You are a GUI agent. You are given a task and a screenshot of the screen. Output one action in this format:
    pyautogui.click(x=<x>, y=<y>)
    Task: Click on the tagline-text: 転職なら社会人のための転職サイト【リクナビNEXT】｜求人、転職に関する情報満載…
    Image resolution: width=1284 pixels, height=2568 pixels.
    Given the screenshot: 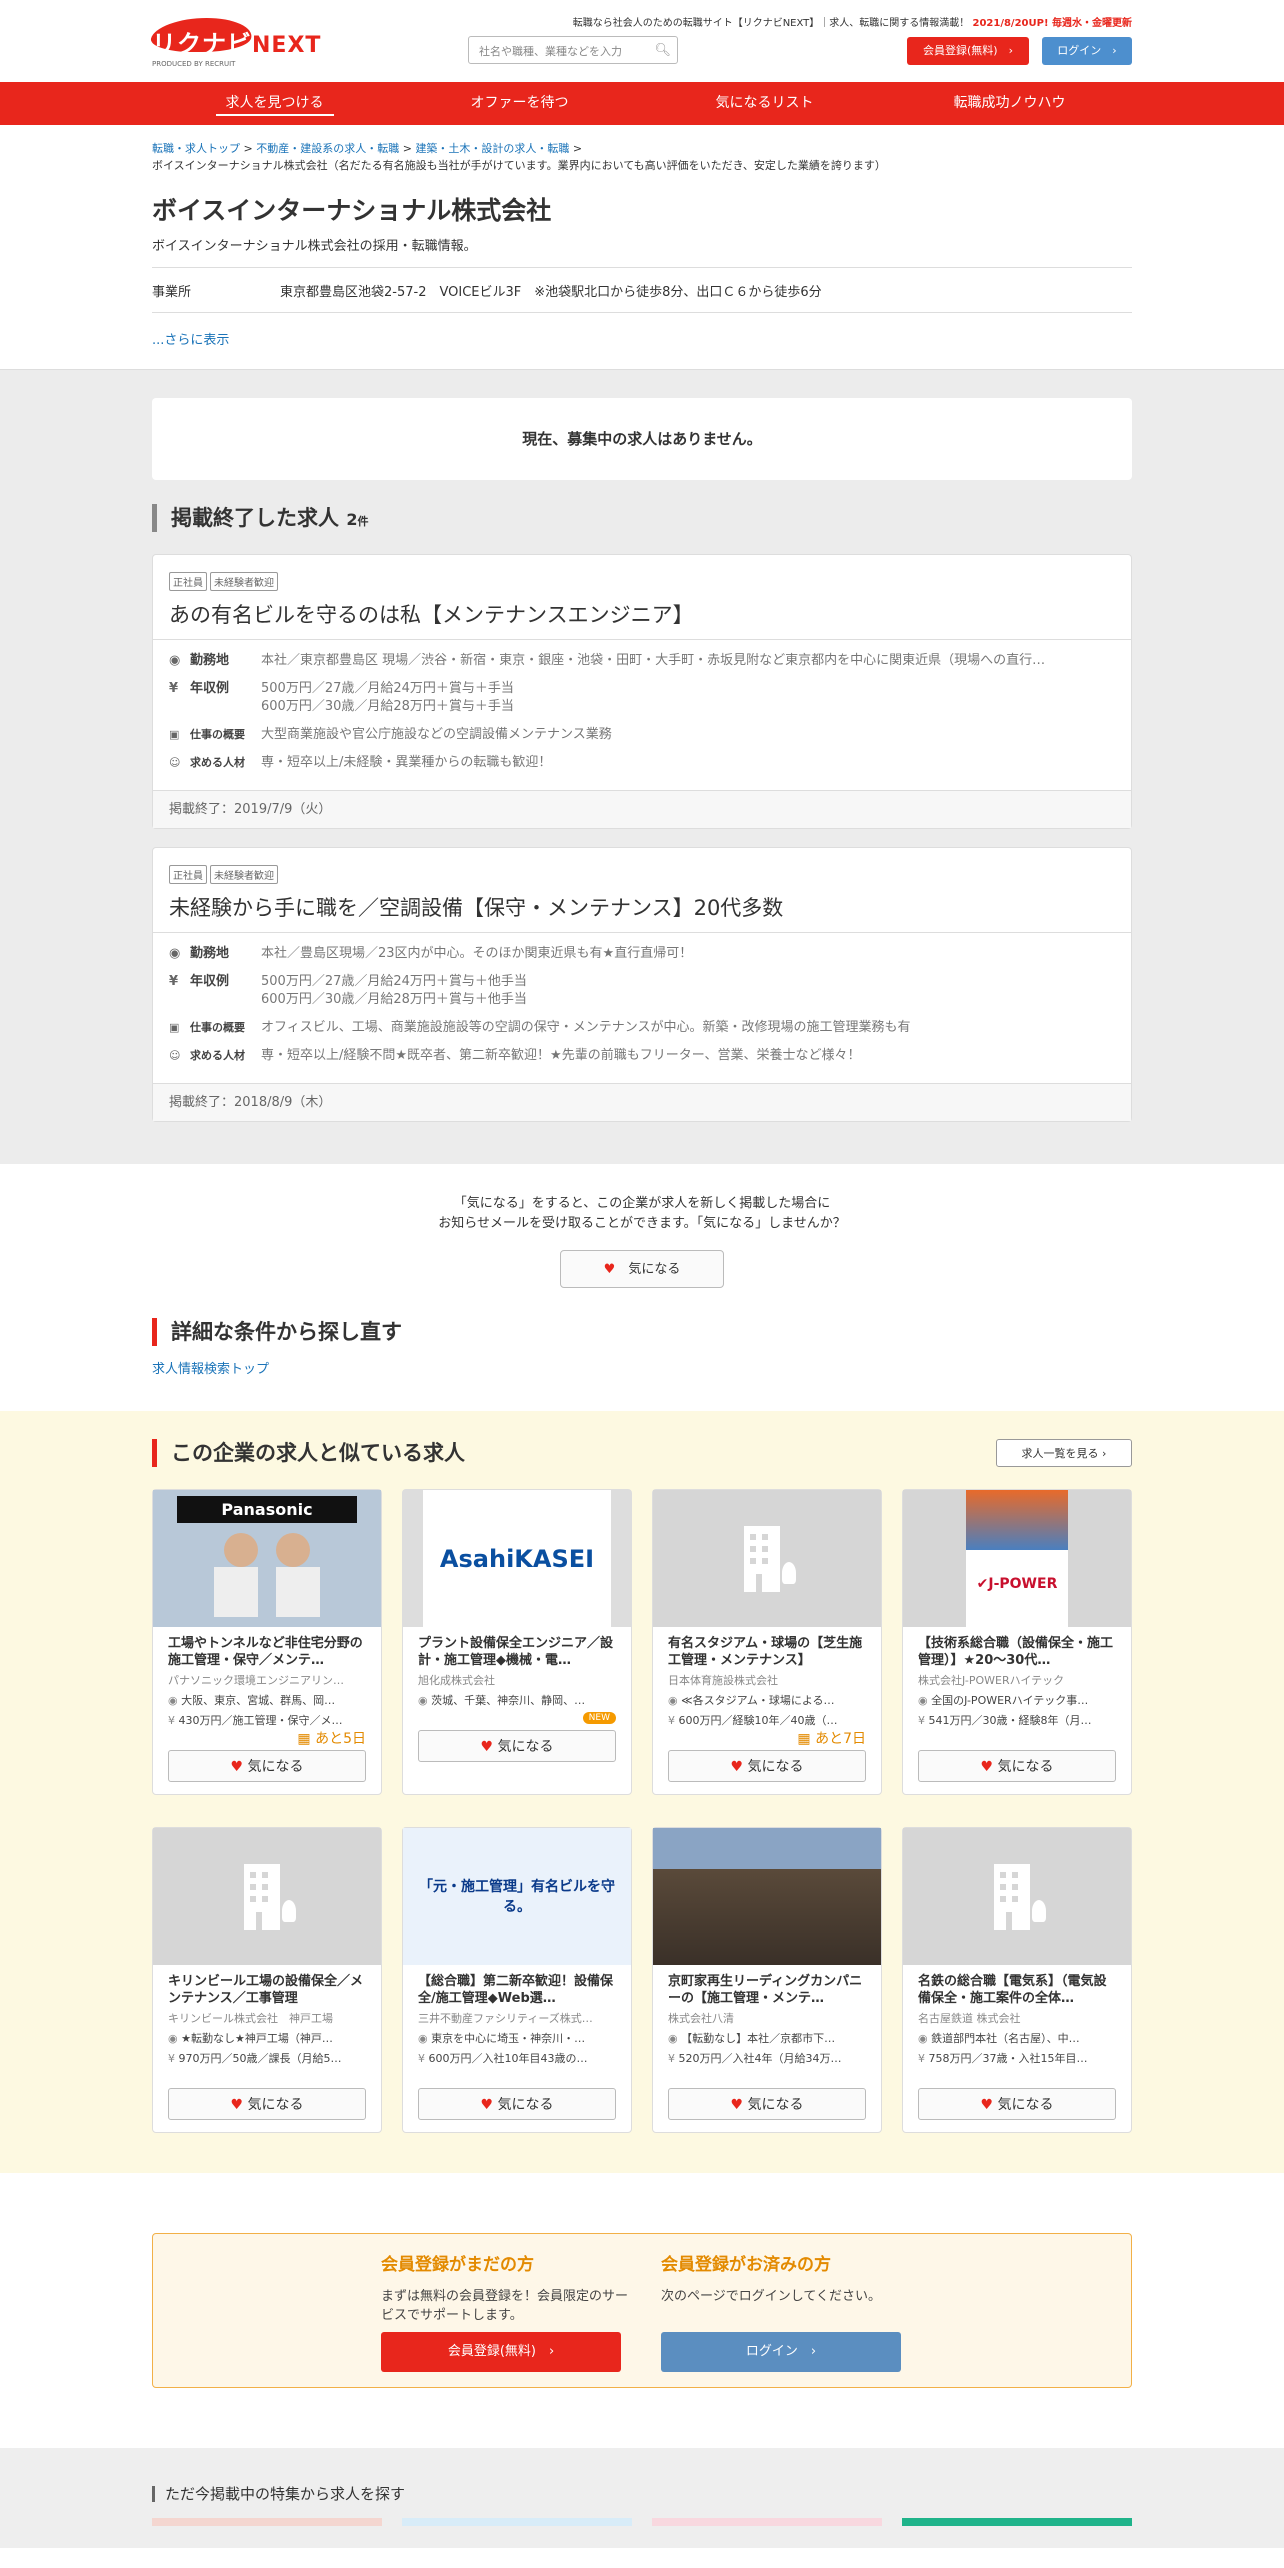 What is the action you would take?
    pyautogui.click(x=771, y=23)
    